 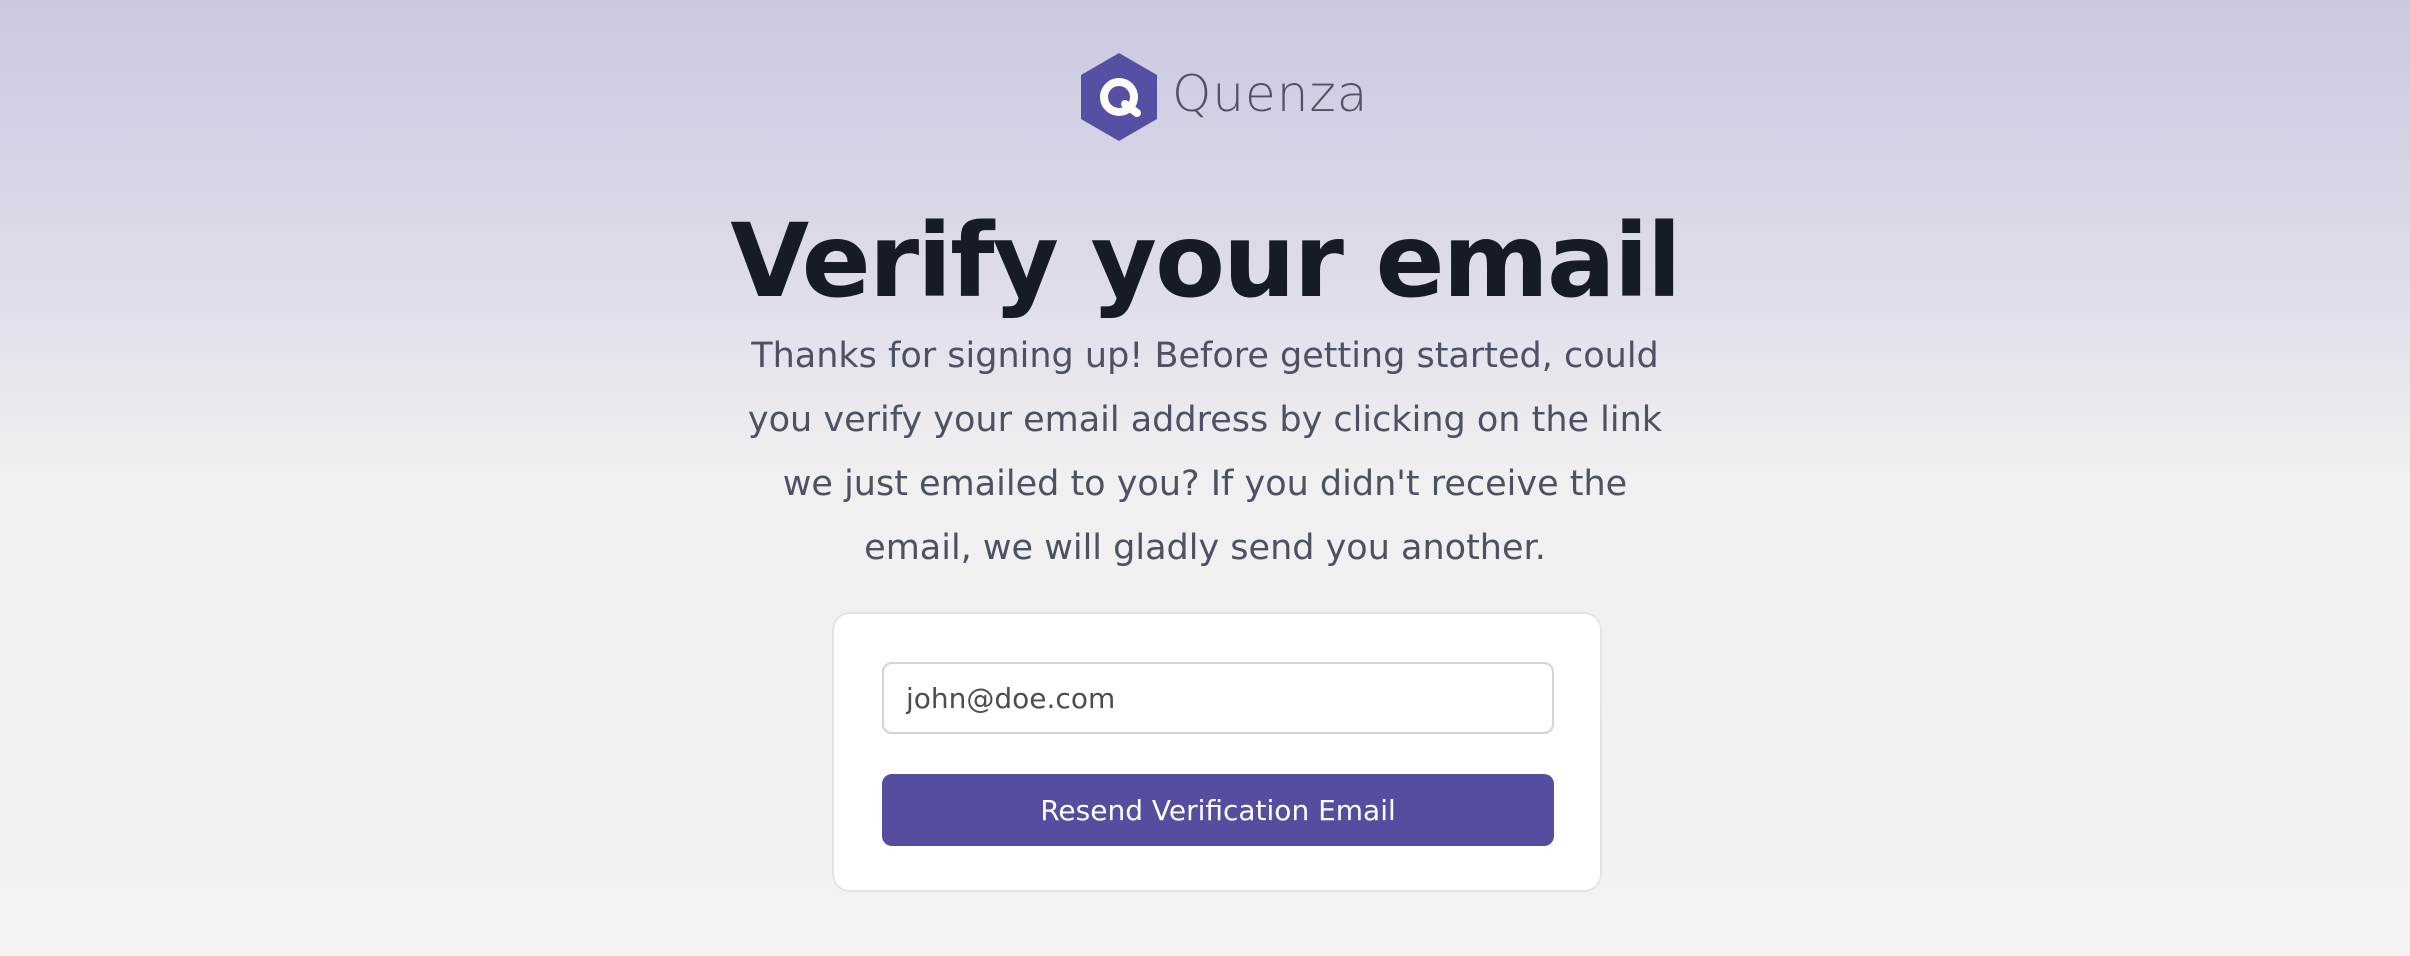 What do you see at coordinates (1217, 752) in the screenshot?
I see `verification-card: Resend Verification Email` at bounding box center [1217, 752].